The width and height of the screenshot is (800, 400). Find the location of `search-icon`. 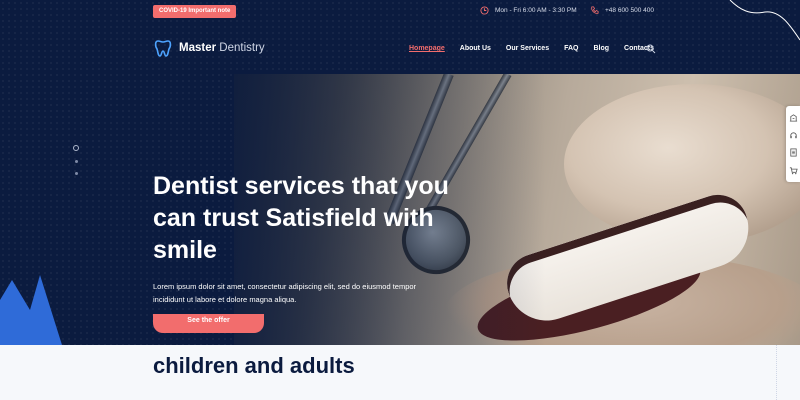

search-icon is located at coordinates (651, 49).